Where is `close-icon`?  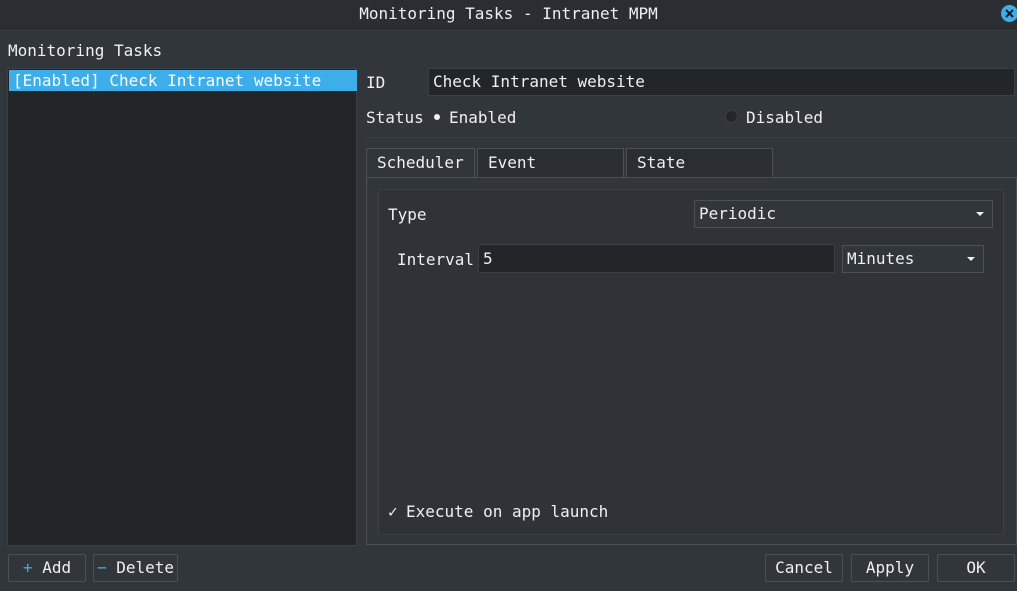 close-icon is located at coordinates (1009, 13).